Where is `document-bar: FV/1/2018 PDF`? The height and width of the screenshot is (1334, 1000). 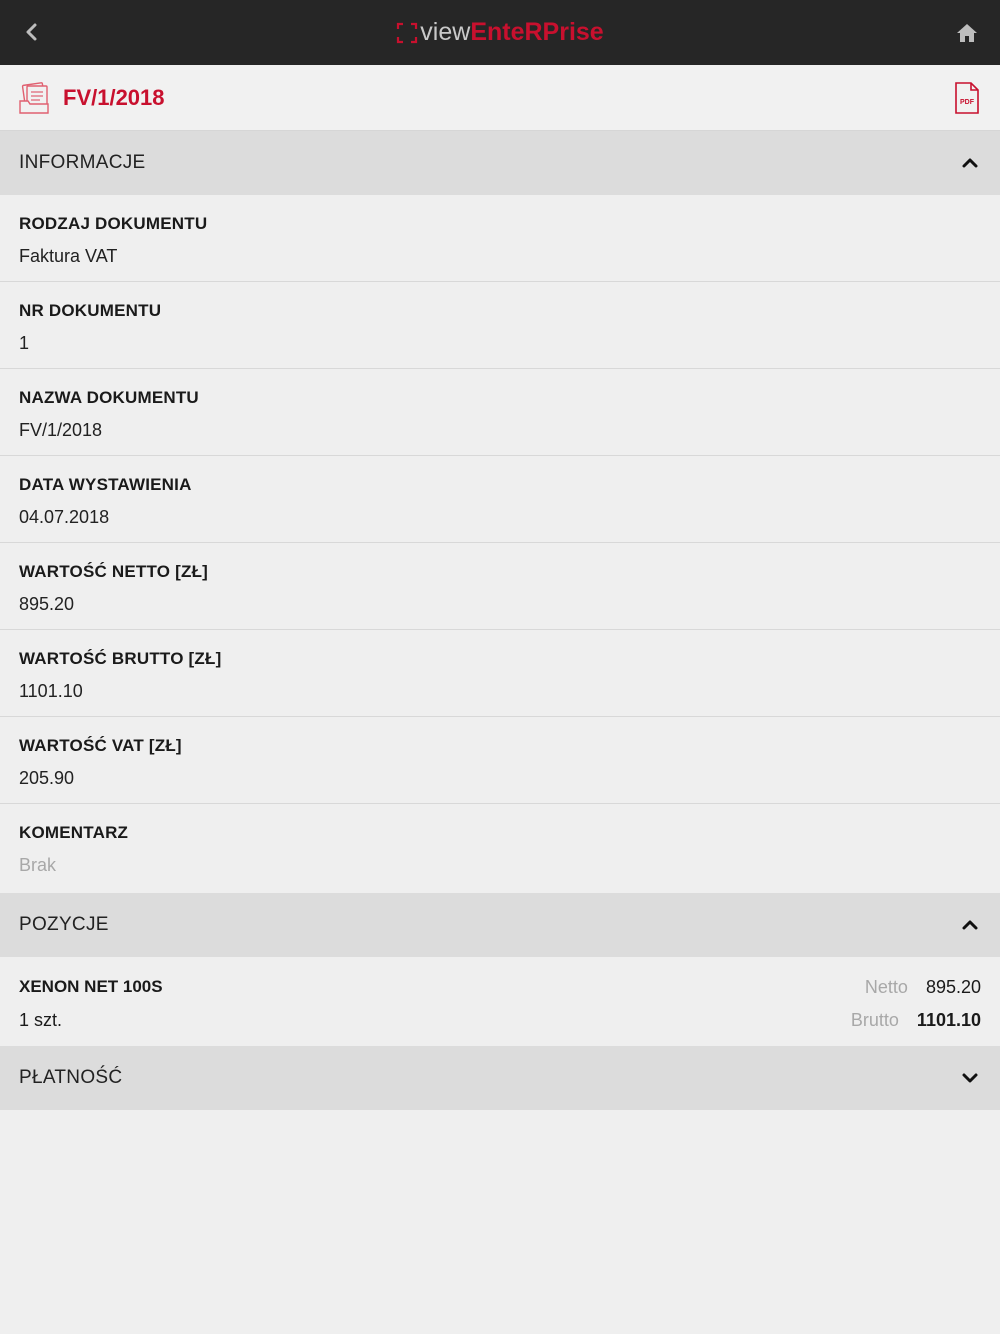 document-bar: FV/1/2018 PDF is located at coordinates (500, 98).